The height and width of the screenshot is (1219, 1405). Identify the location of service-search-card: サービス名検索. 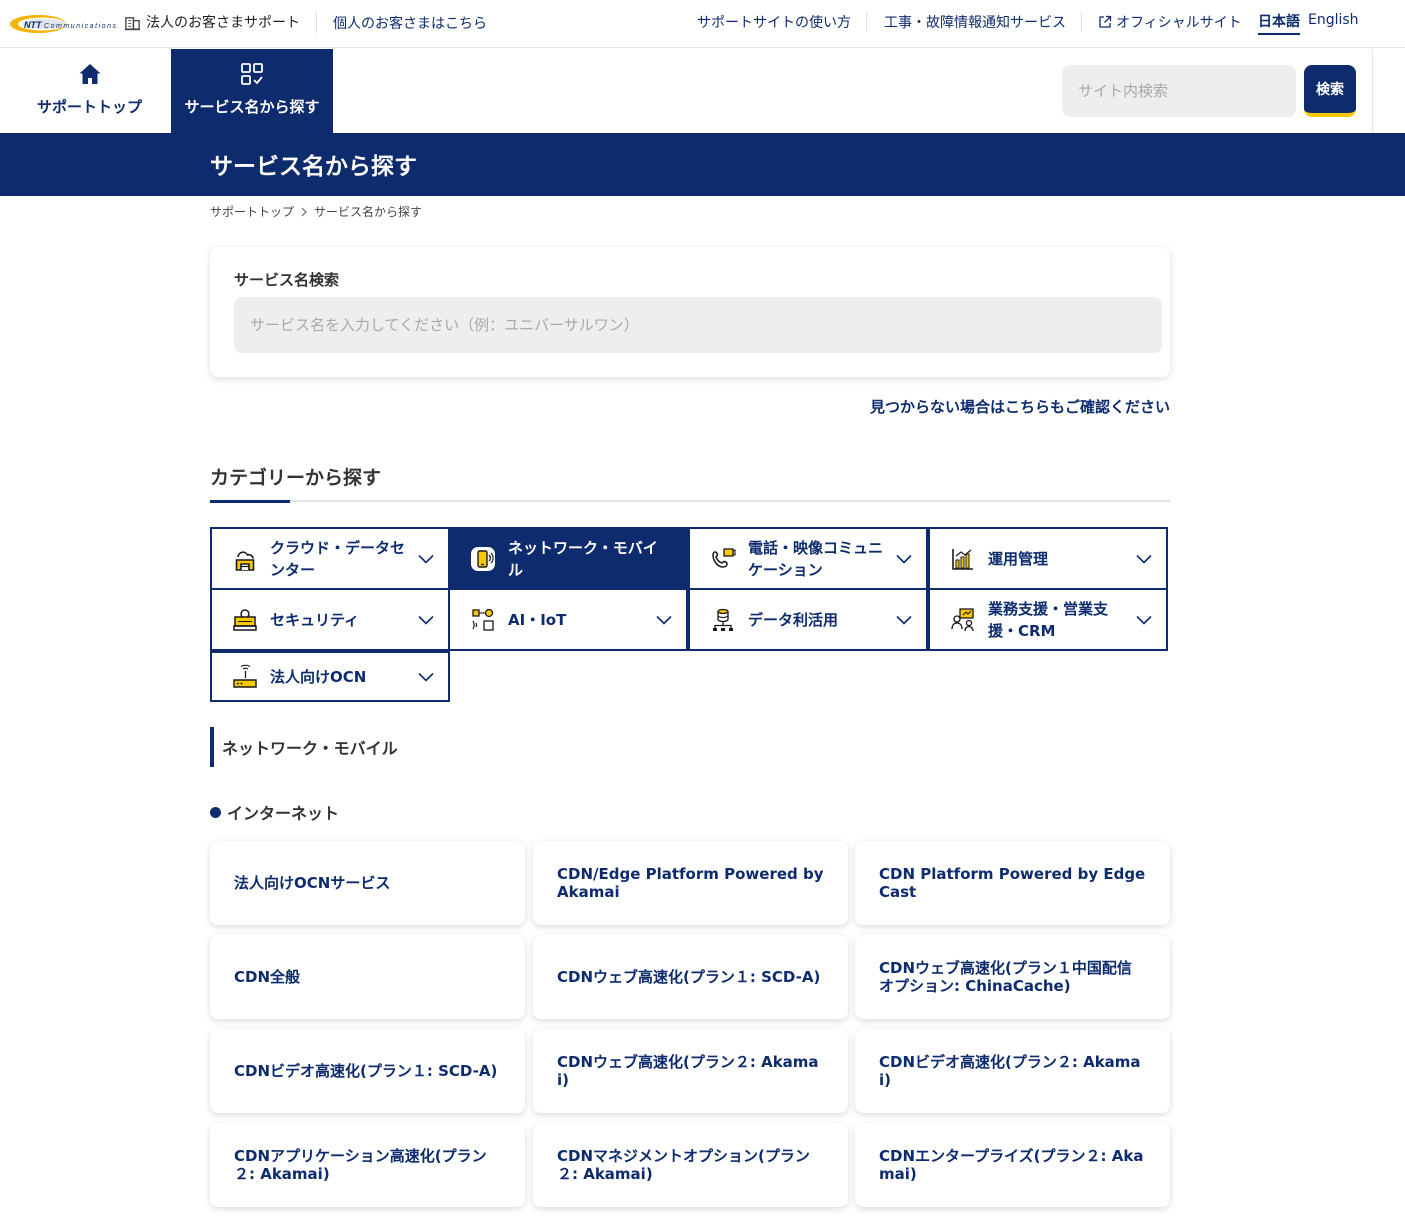
(690, 312).